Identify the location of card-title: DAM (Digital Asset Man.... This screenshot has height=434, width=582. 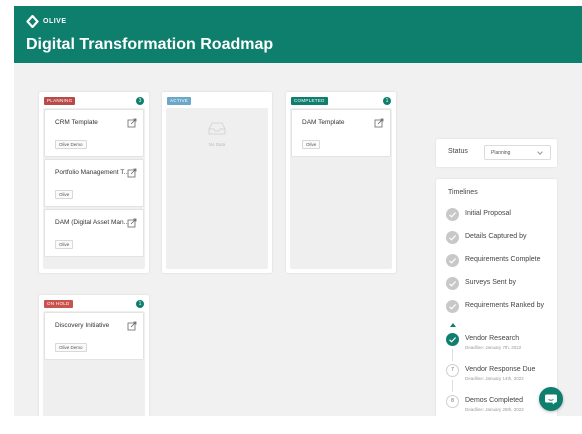
(92, 222).